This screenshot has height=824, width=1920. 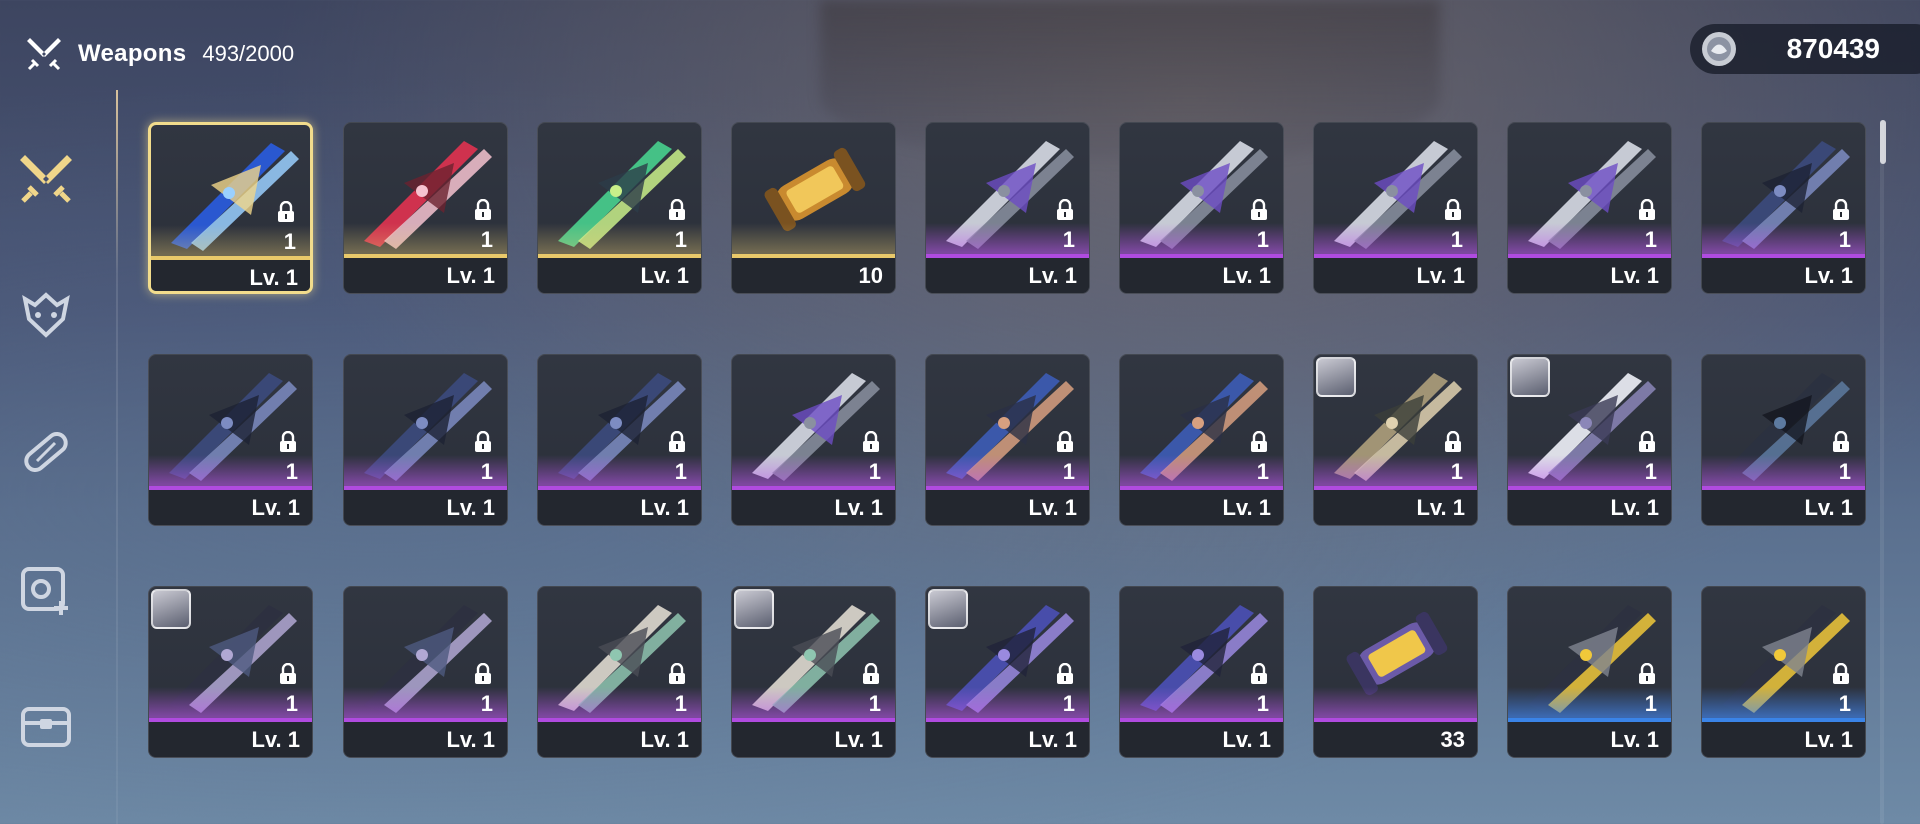 I want to click on page-header: Weapons 493/2000, so click(x=159, y=54).